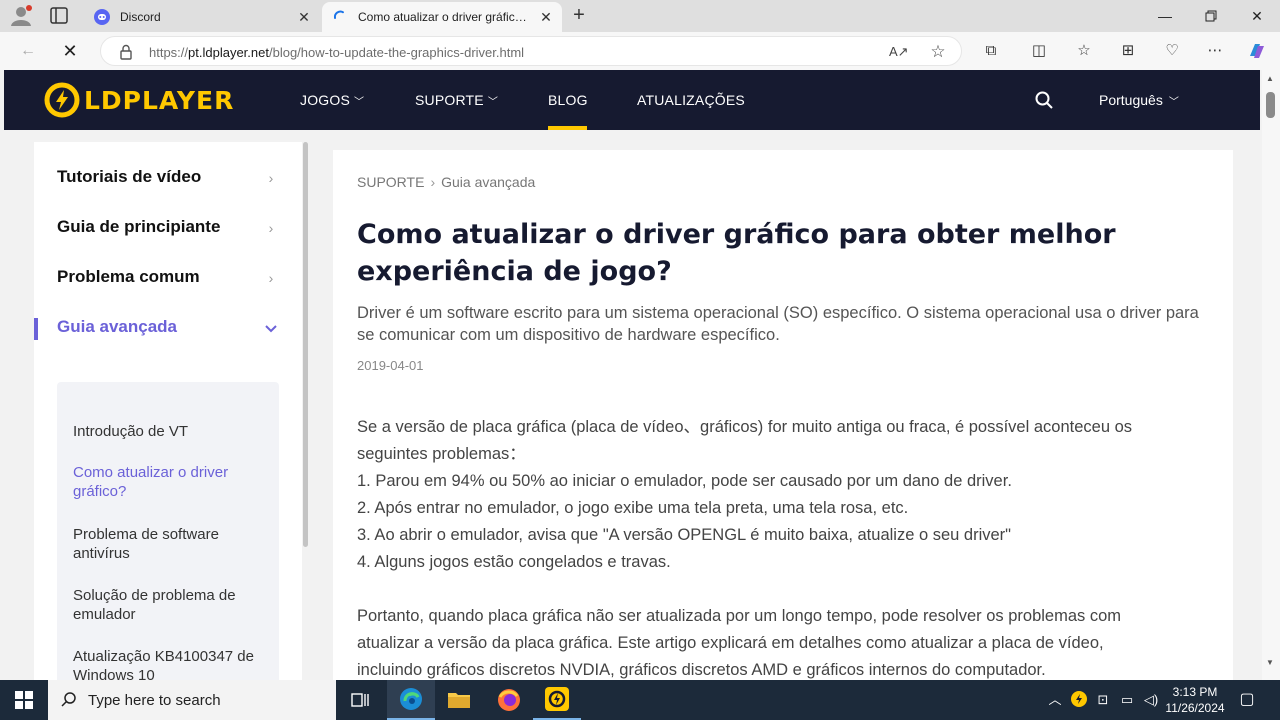 The height and width of the screenshot is (720, 1280). I want to click on nav-atualizacoes: ATUALIZAÇÕES, so click(691, 100).